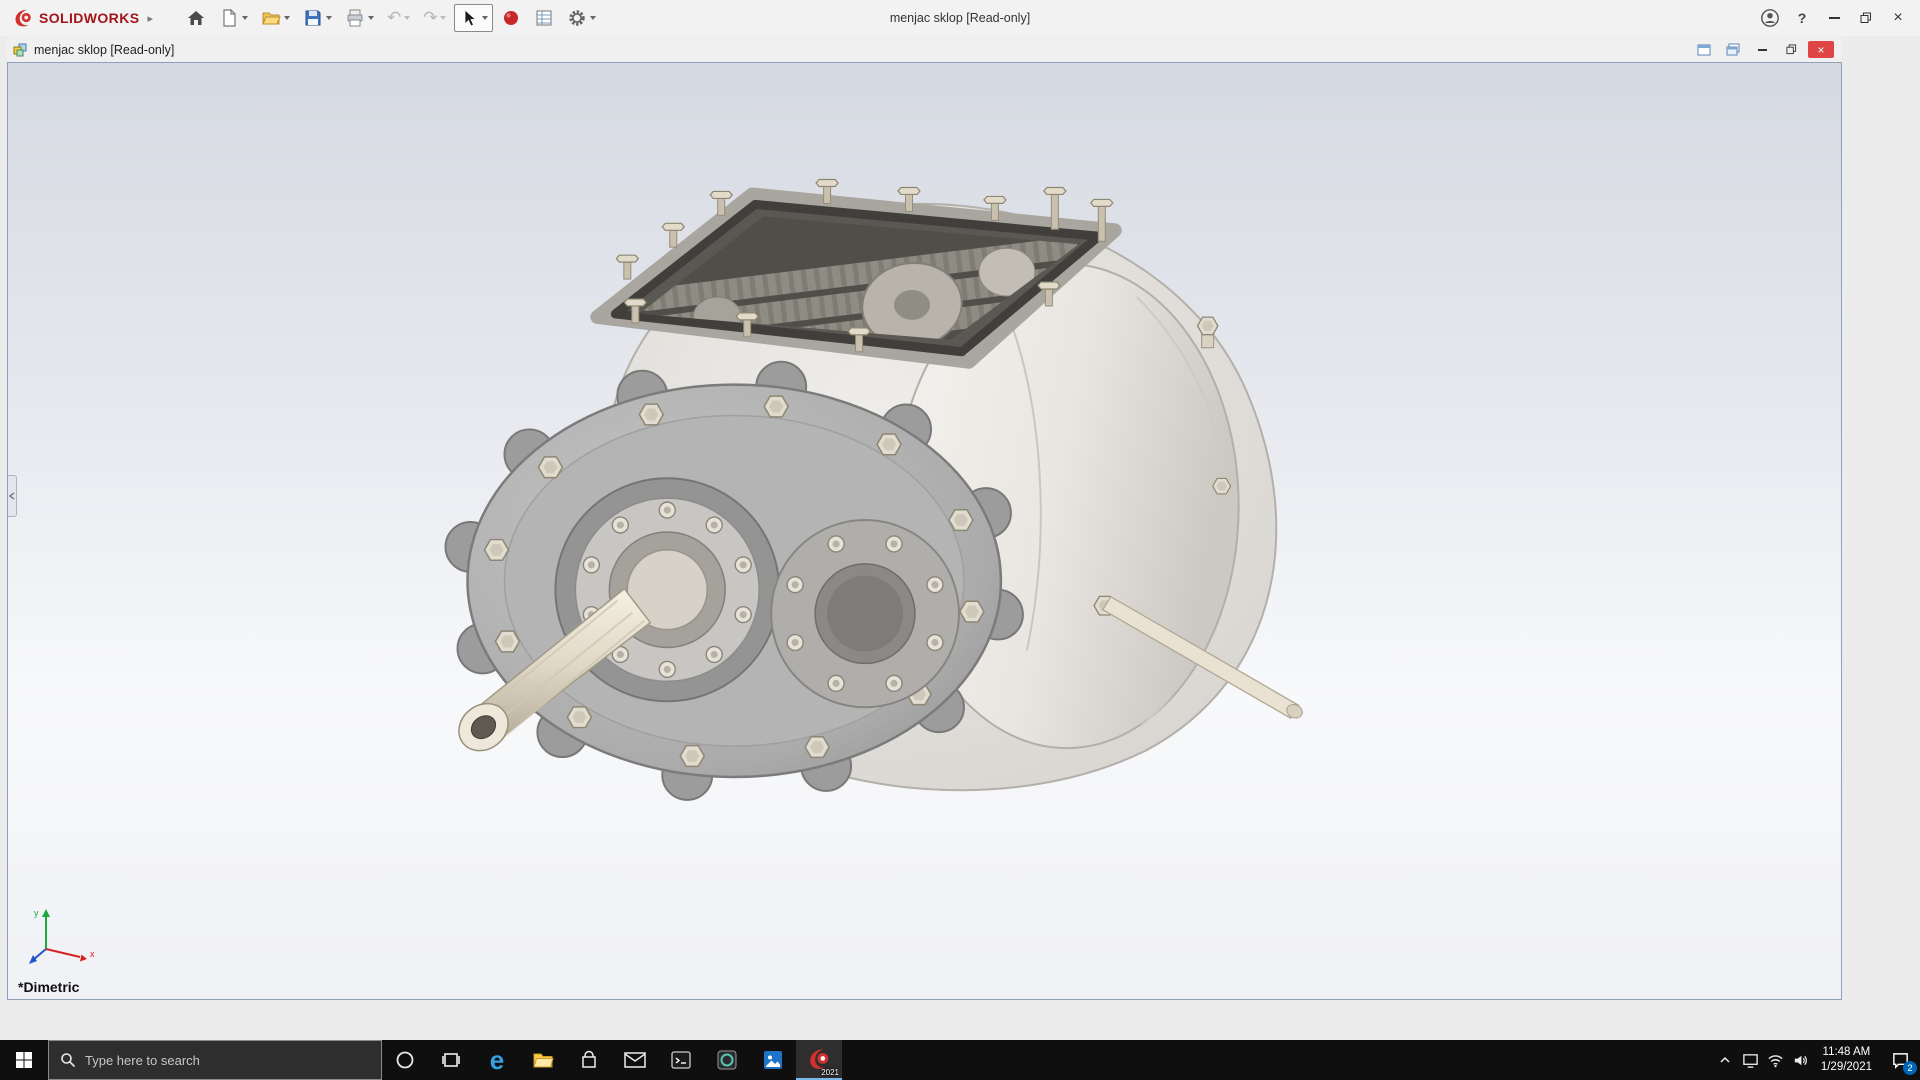 This screenshot has height=1080, width=1920. What do you see at coordinates (1750, 1060) in the screenshot?
I see `display-tray-button` at bounding box center [1750, 1060].